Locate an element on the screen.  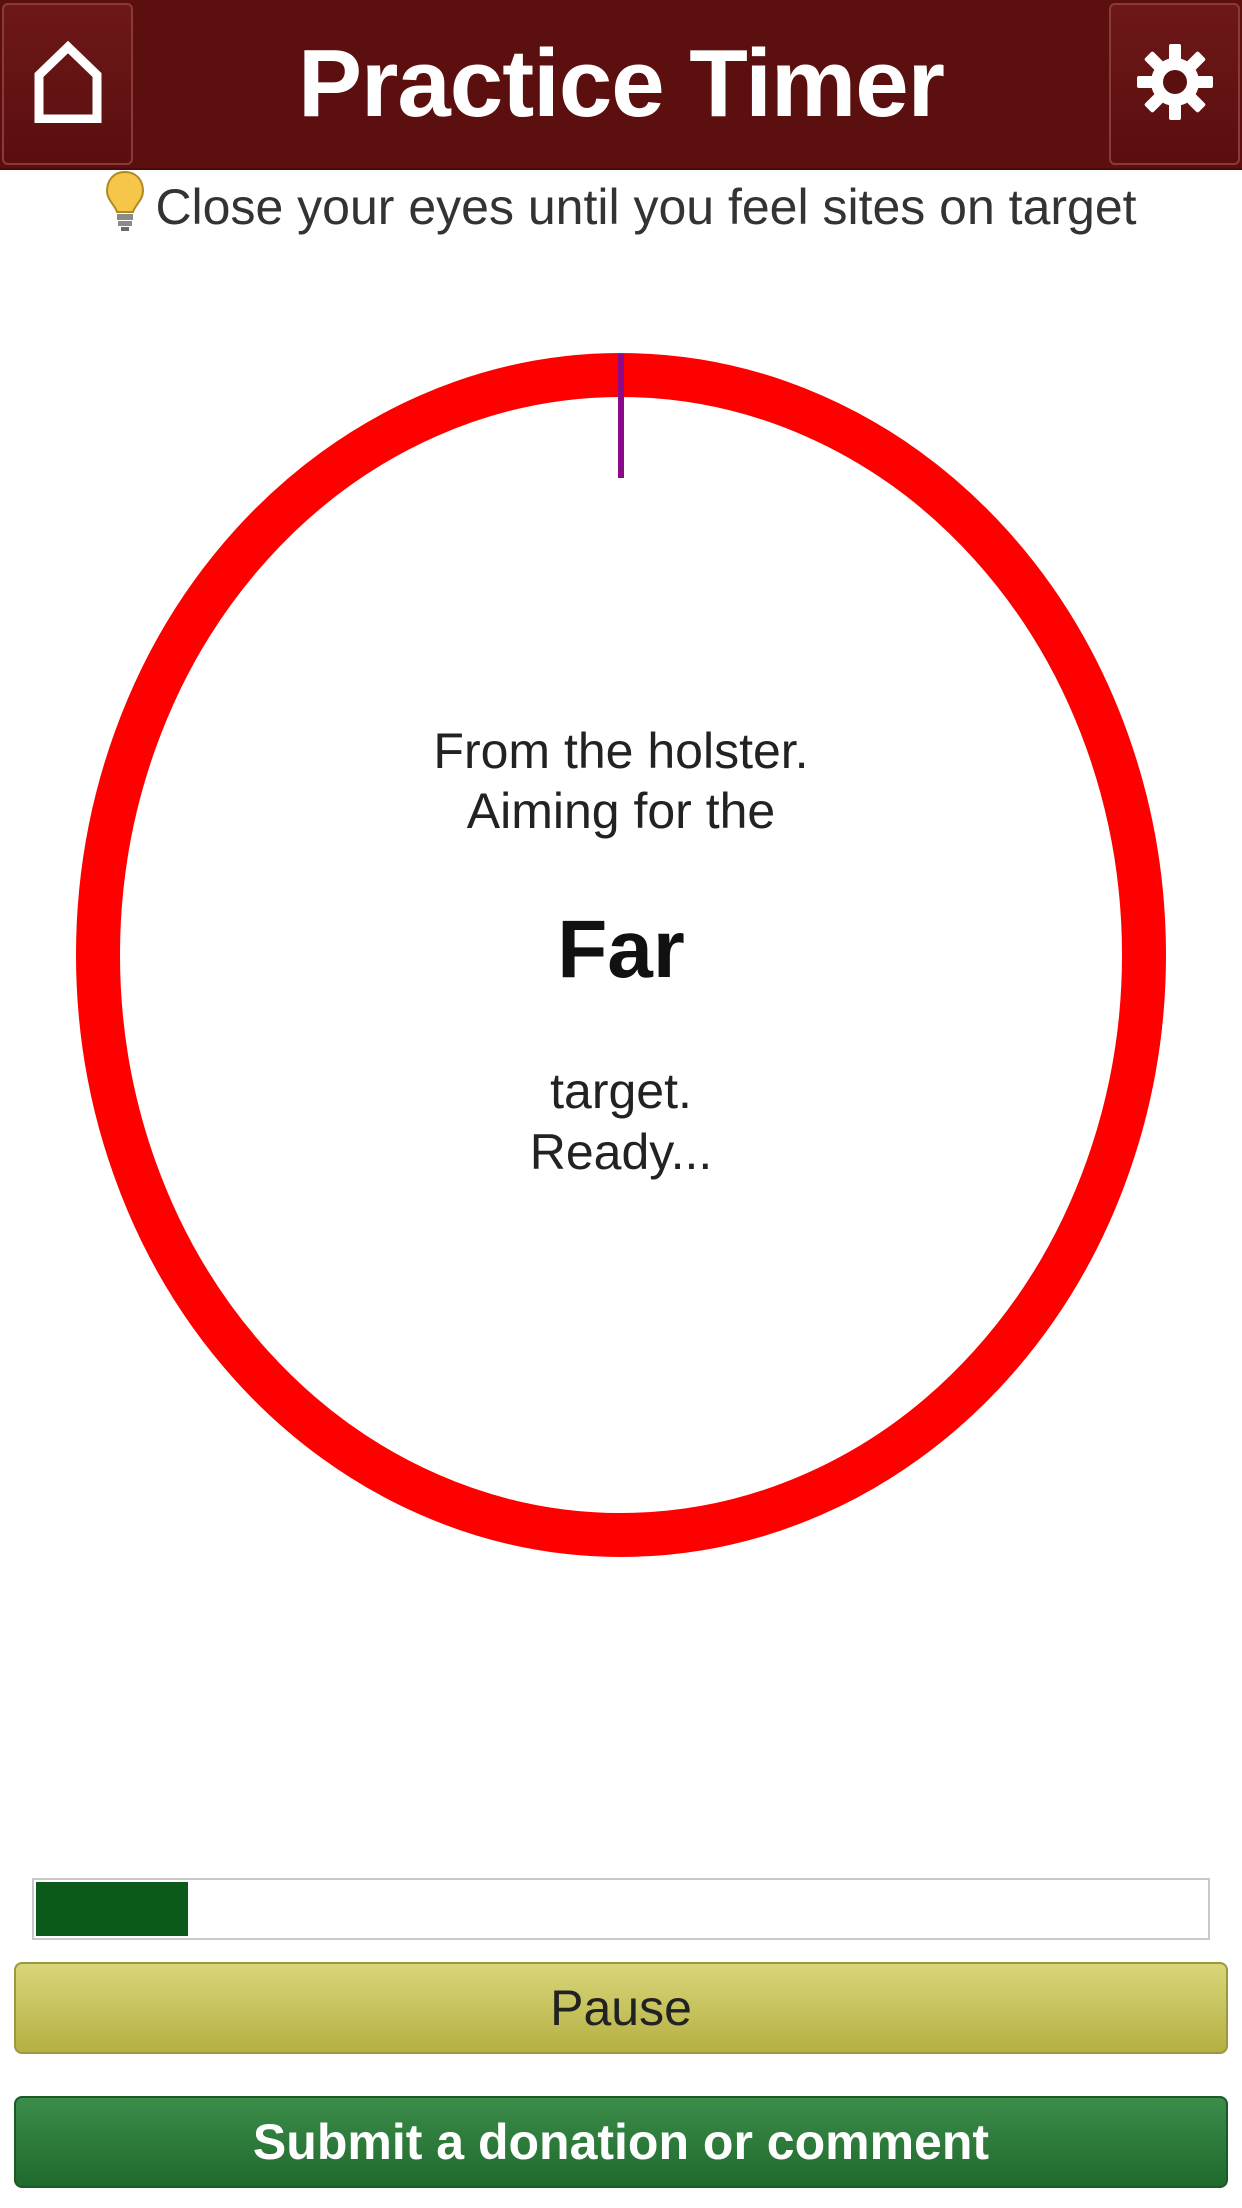
page-title: Practice Timer is located at coordinates (621, 83).